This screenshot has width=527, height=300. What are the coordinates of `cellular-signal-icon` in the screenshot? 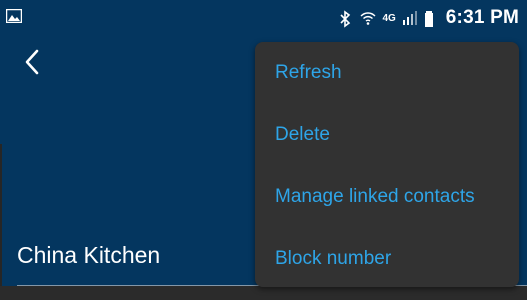 It's located at (410, 18).